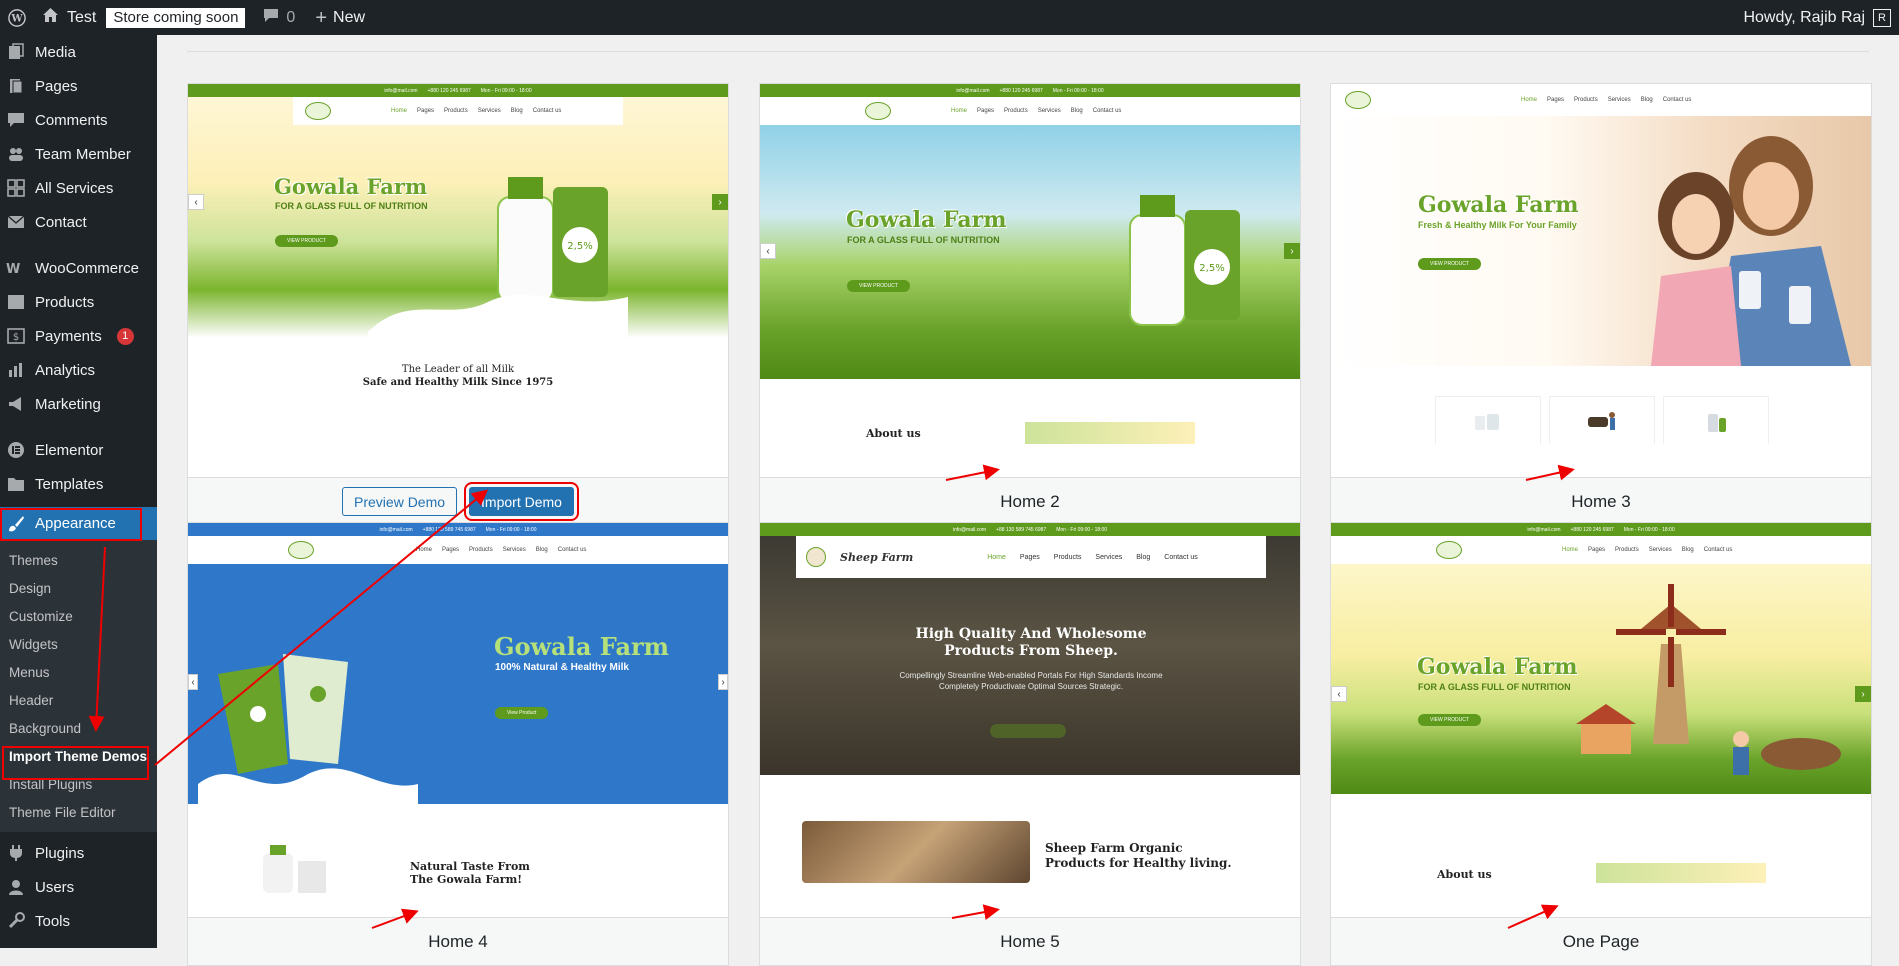 The height and width of the screenshot is (966, 1899). Describe the element at coordinates (78, 302) in the screenshot. I see `sidebar-item-products: Products` at that location.